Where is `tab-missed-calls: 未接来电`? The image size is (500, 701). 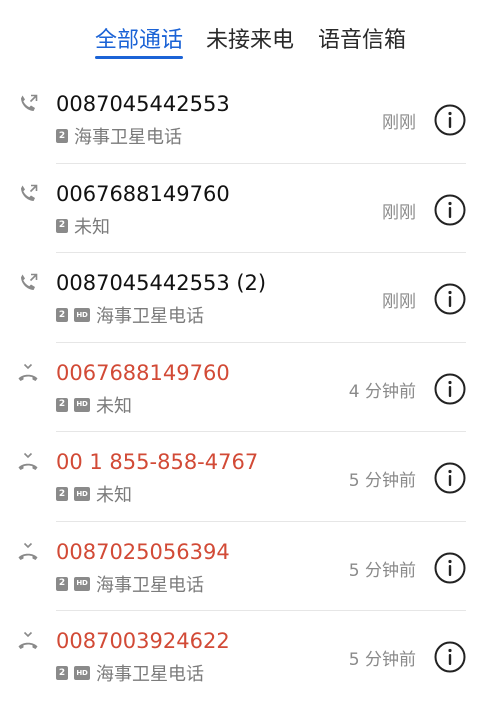
tab-missed-calls: 未接来电 is located at coordinates (250, 38).